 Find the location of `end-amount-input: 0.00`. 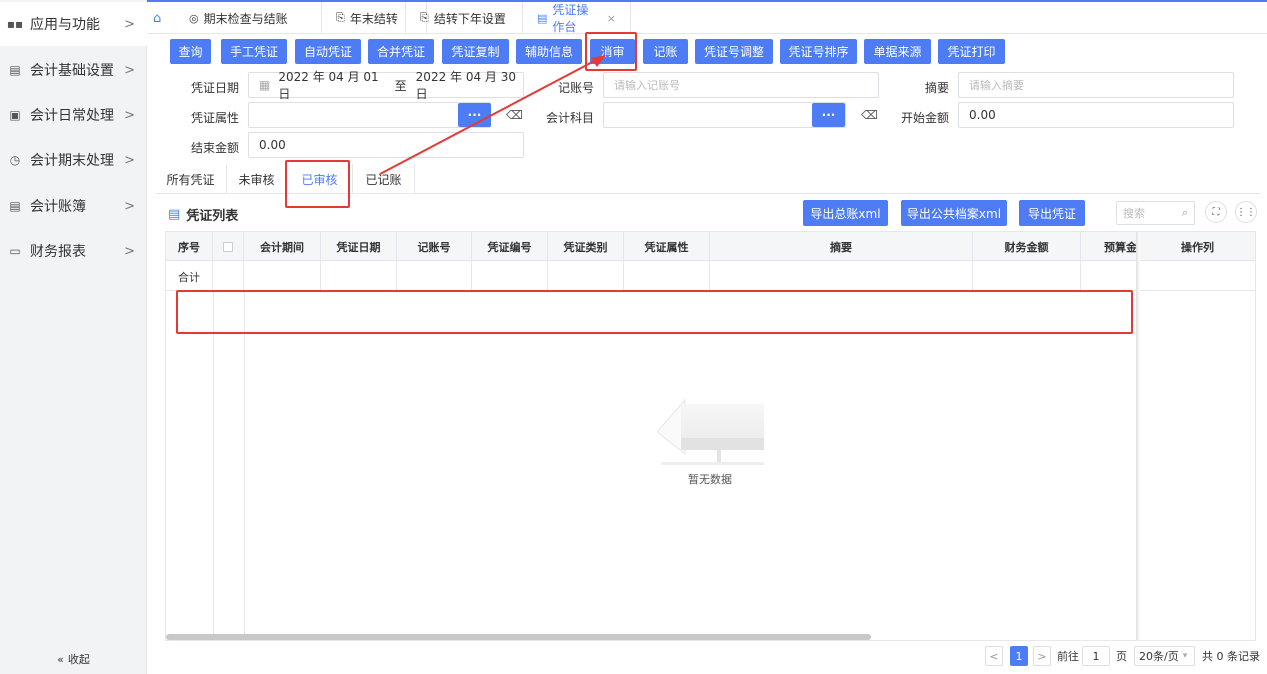

end-amount-input: 0.00 is located at coordinates (386, 145).